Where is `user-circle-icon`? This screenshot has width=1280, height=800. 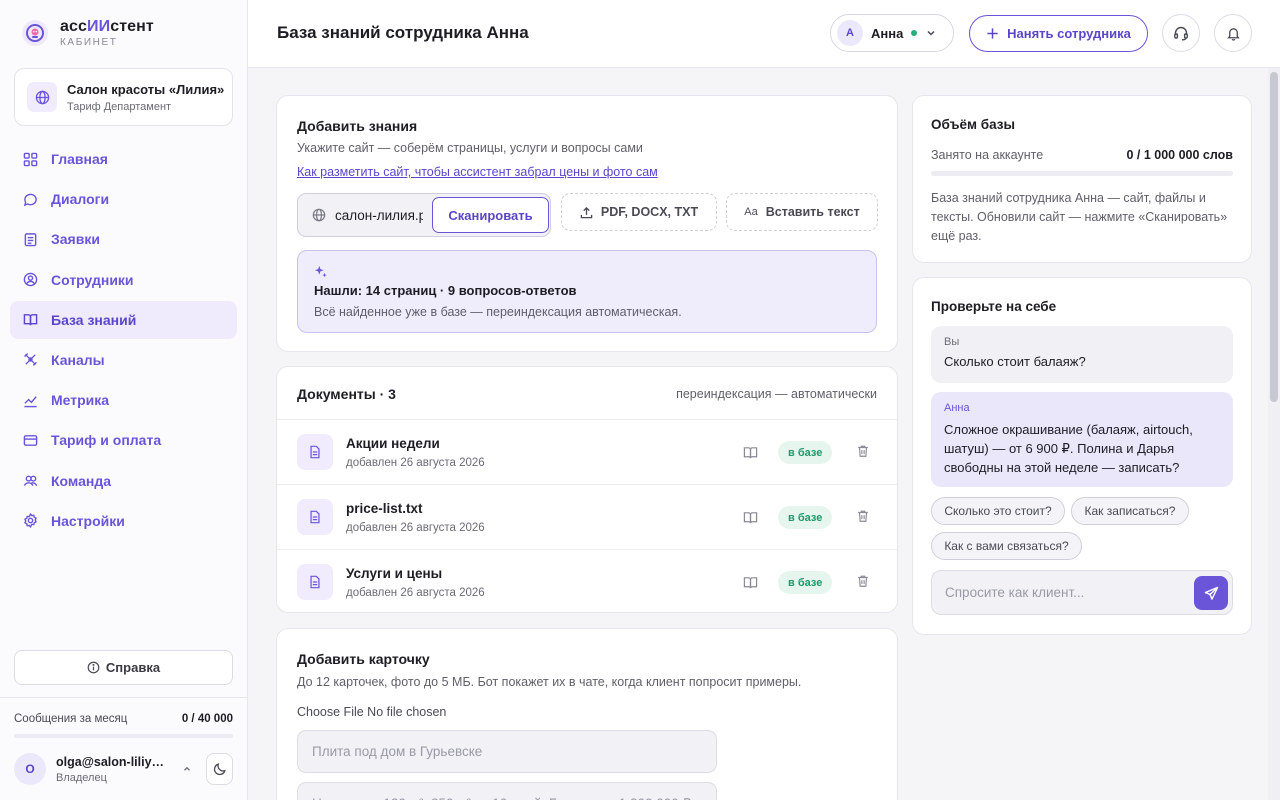
user-circle-icon is located at coordinates (30, 279).